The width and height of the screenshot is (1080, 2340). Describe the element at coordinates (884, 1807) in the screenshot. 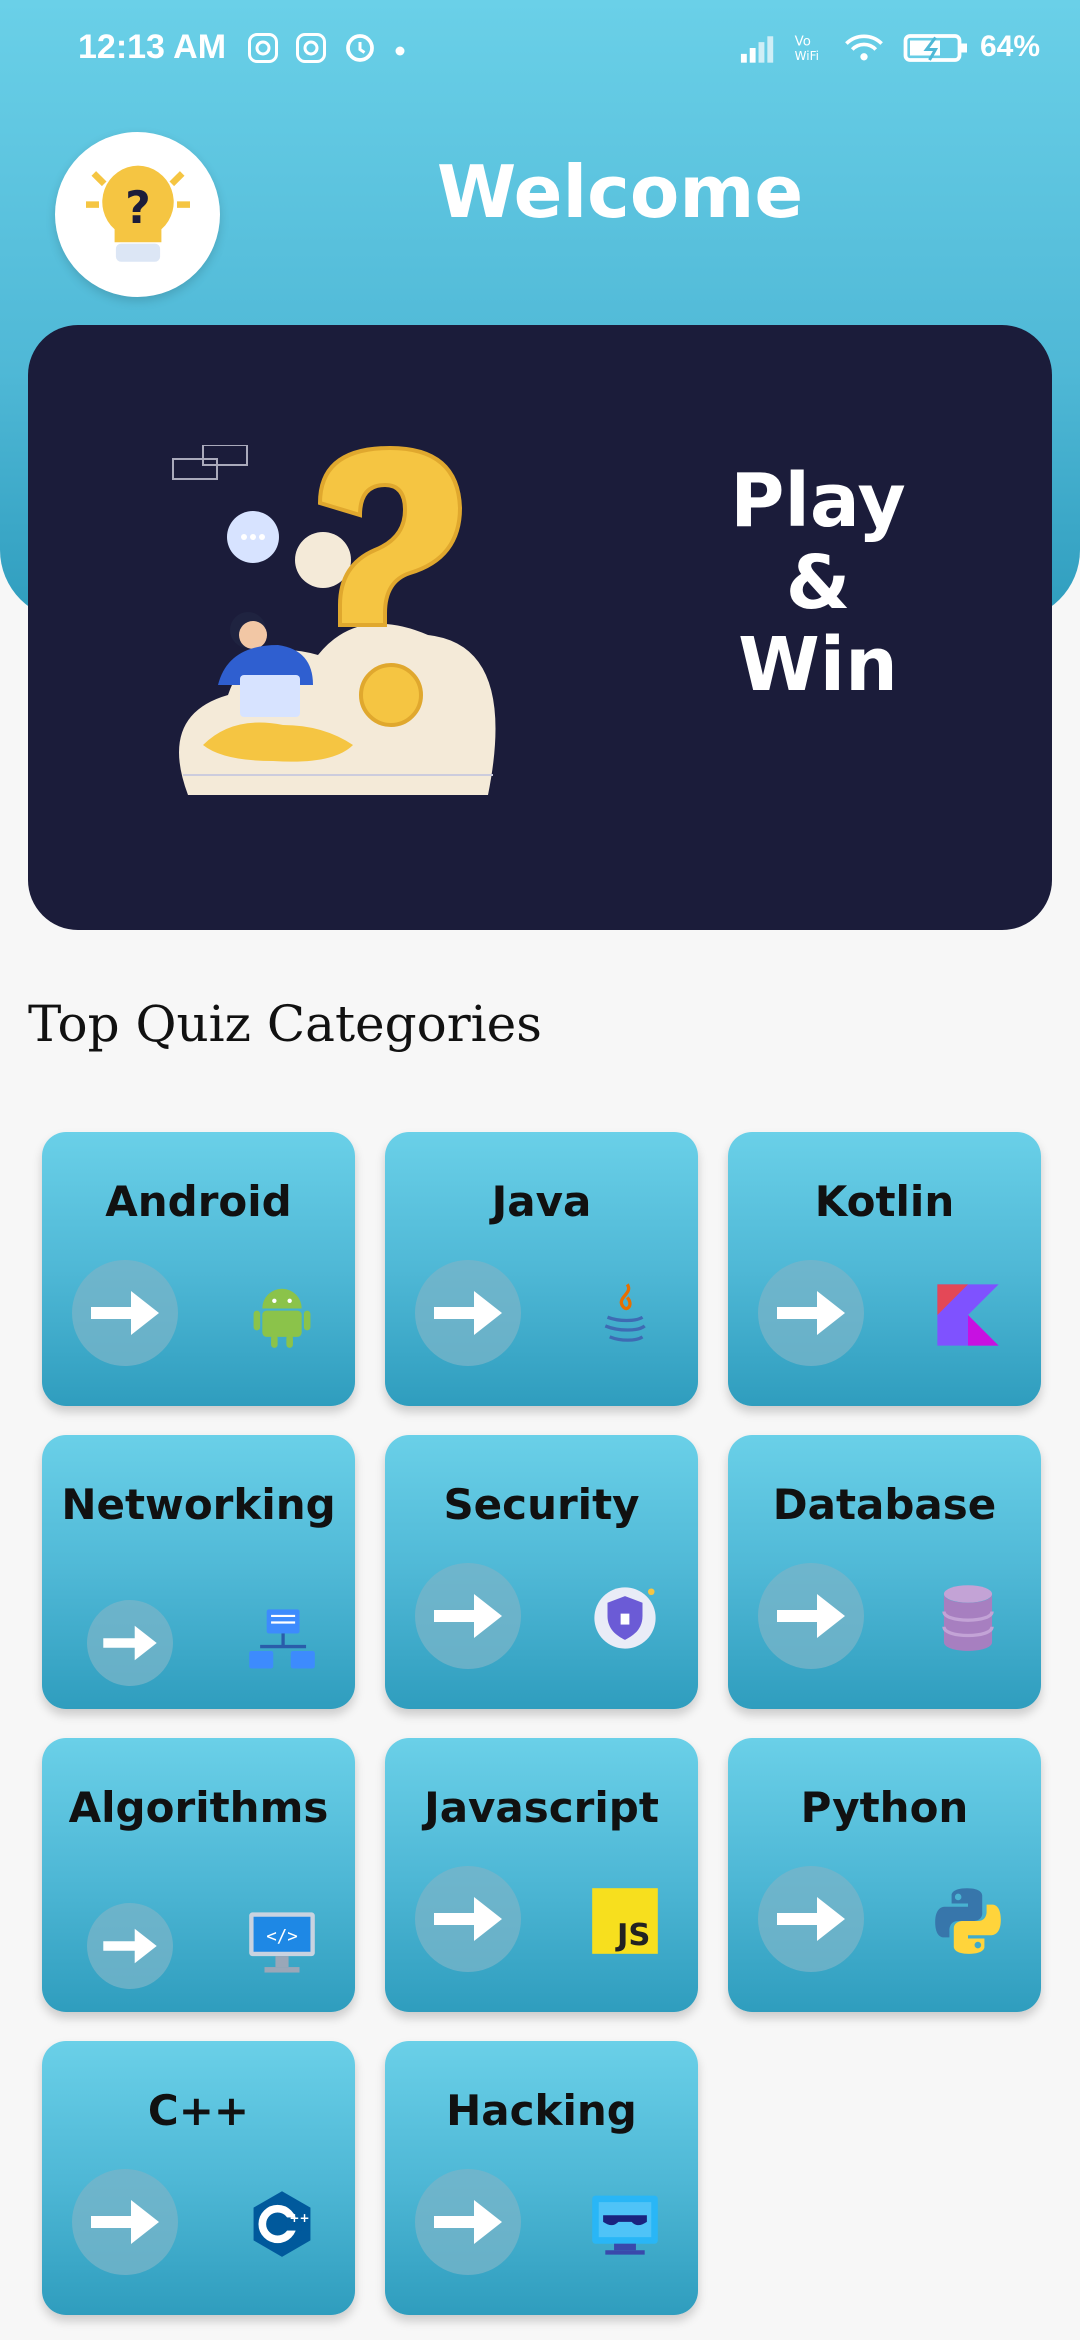

I see `category-title: Python` at that location.